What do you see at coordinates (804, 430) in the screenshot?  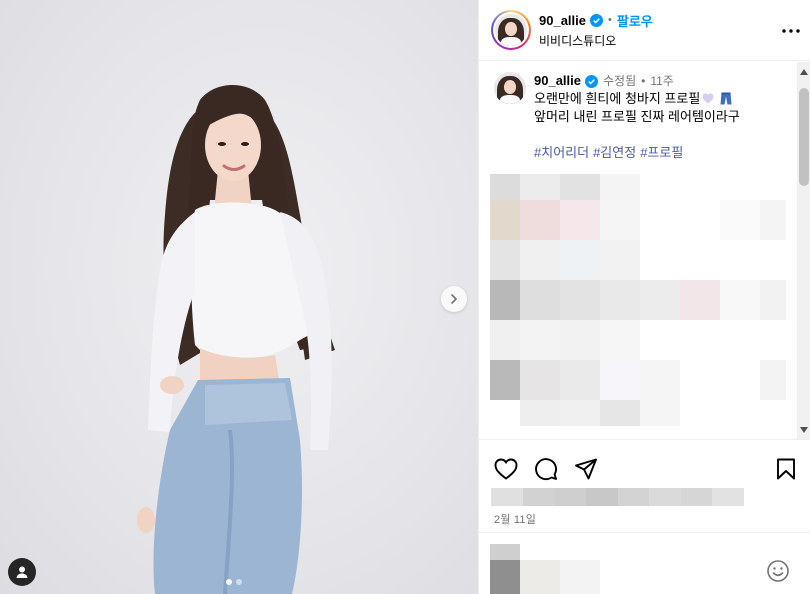 I see `scroll-down-arrow` at bounding box center [804, 430].